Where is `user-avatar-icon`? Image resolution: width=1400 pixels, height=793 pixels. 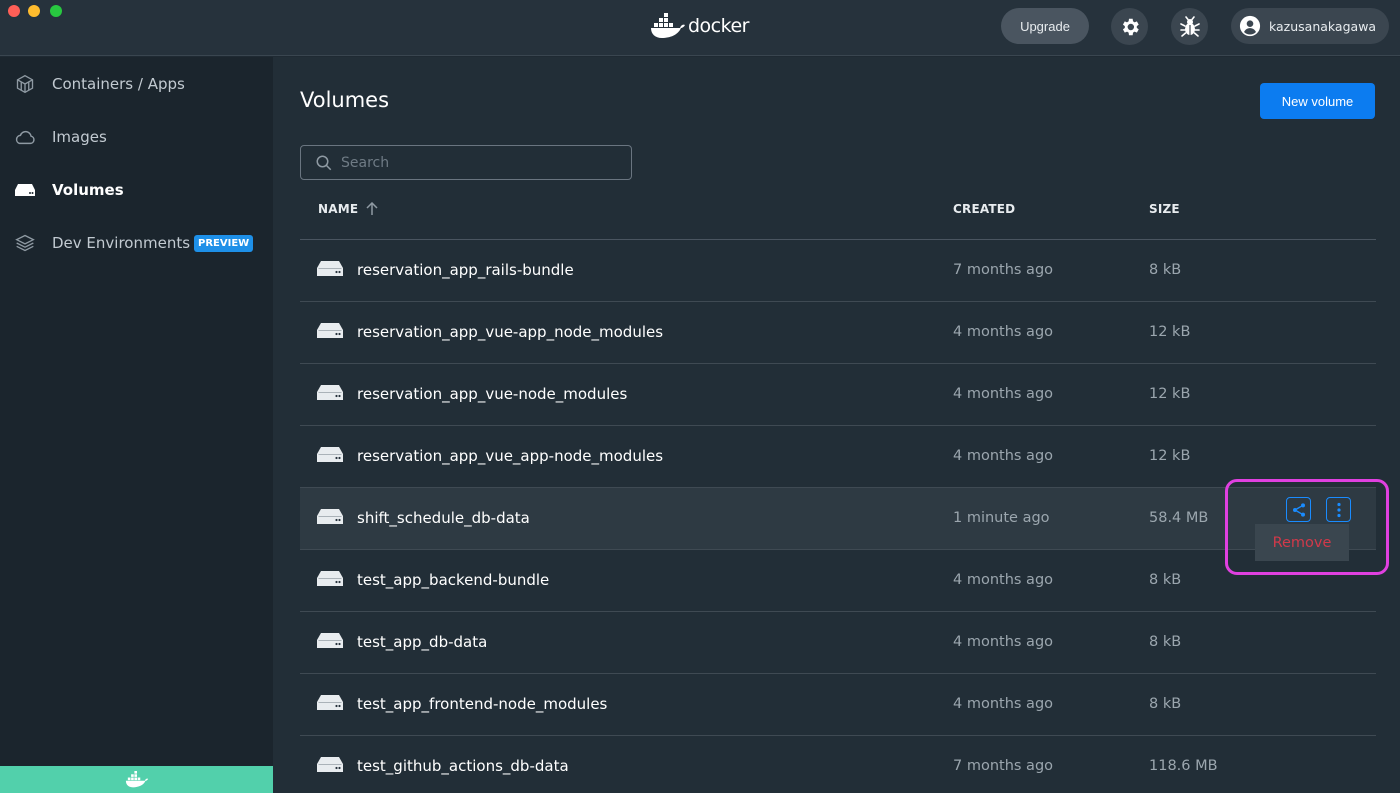 user-avatar-icon is located at coordinates (1250, 26).